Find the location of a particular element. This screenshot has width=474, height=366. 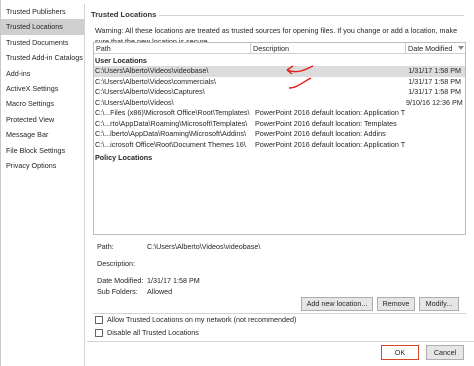

sidebar-item-trusted-publishers: Trusted Publishers is located at coordinates (42, 11).